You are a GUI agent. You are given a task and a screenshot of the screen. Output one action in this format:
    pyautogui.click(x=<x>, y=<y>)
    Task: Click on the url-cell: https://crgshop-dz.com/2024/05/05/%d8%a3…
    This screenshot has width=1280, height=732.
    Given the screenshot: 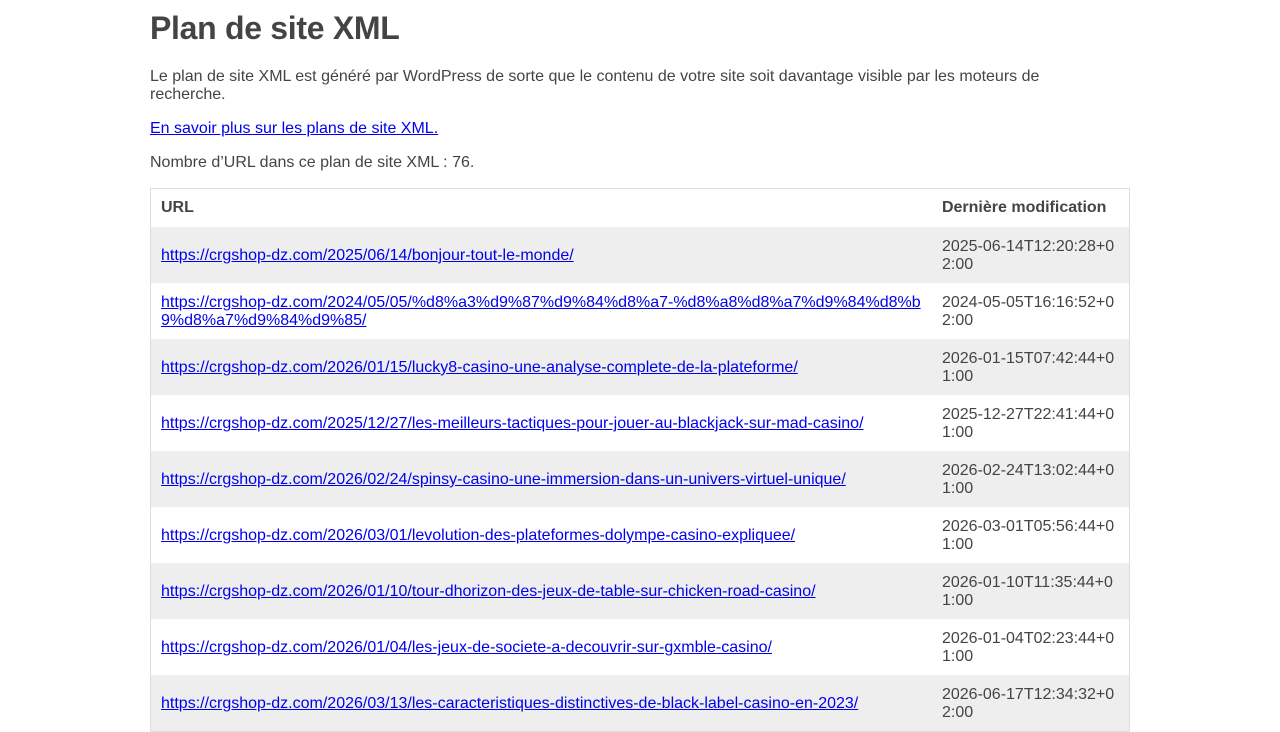 What is the action you would take?
    pyautogui.click(x=541, y=311)
    